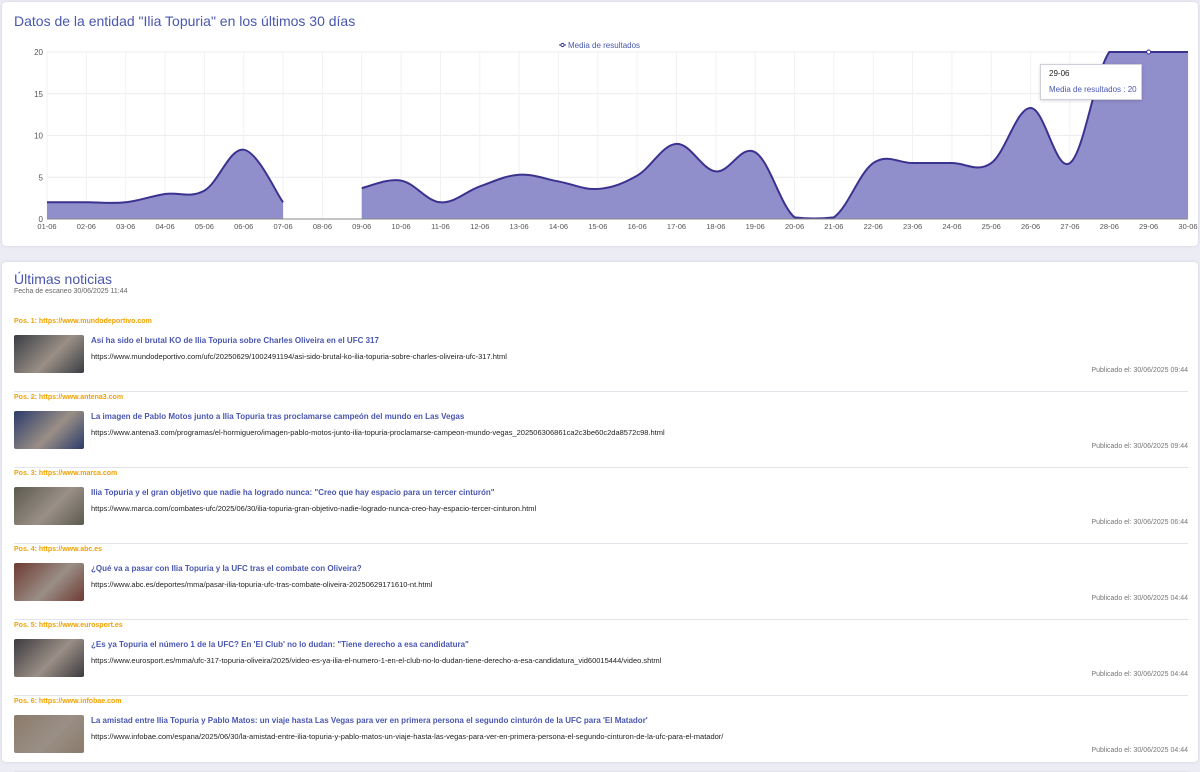  Describe the element at coordinates (519, 226) in the screenshot. I see `x-tick-label: 13-06` at that location.